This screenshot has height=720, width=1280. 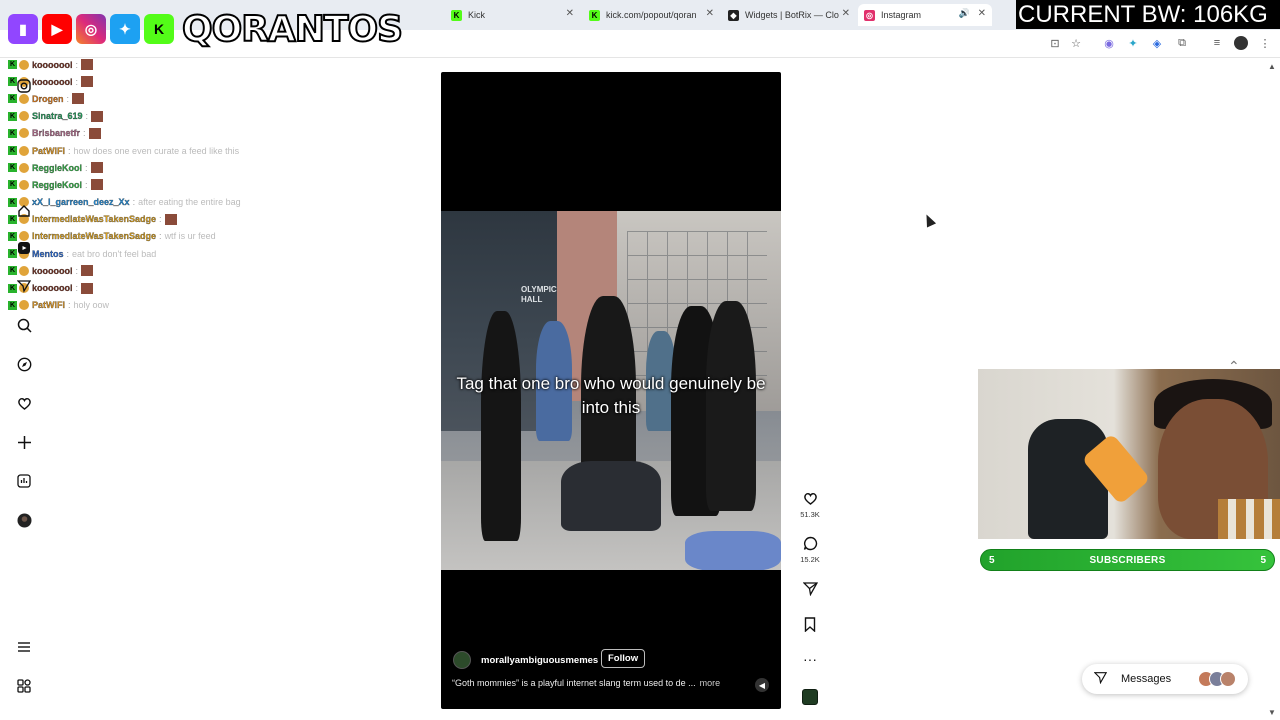 I want to click on chat-message: K ReggieKool:, so click(x=158, y=167).